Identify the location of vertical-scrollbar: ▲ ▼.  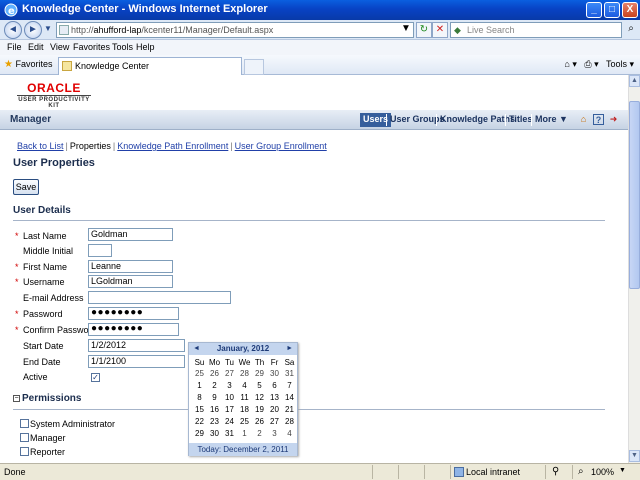
(634, 269).